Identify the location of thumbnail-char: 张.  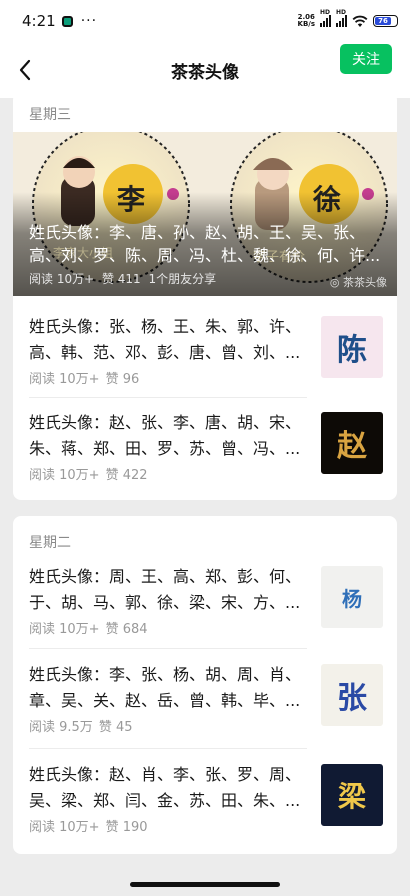
(352, 698).